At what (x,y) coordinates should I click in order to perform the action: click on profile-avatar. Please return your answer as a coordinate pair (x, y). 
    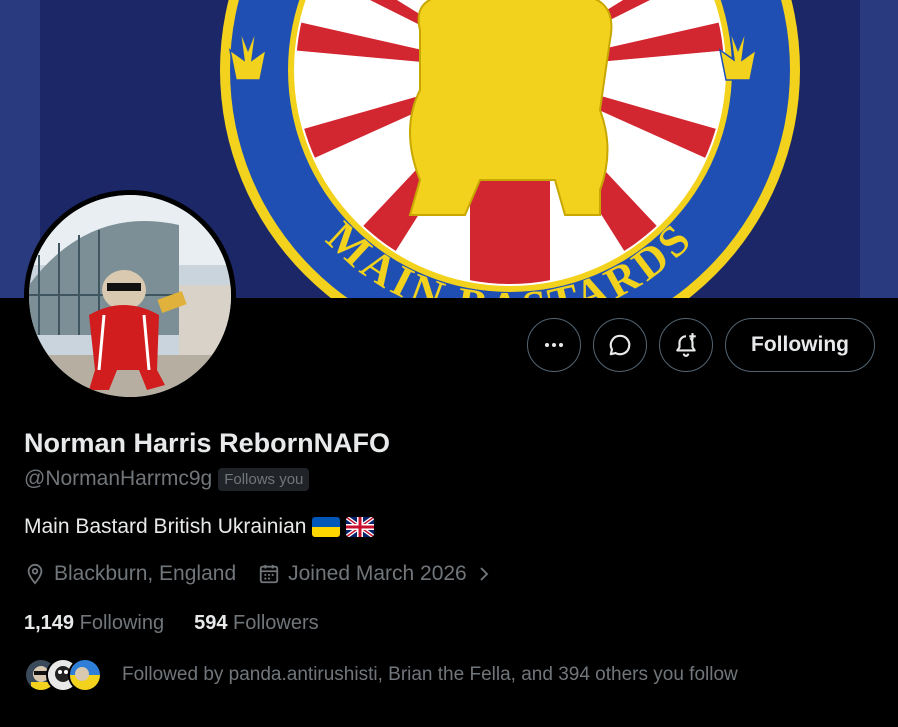
    Looking at the image, I should click on (130, 296).